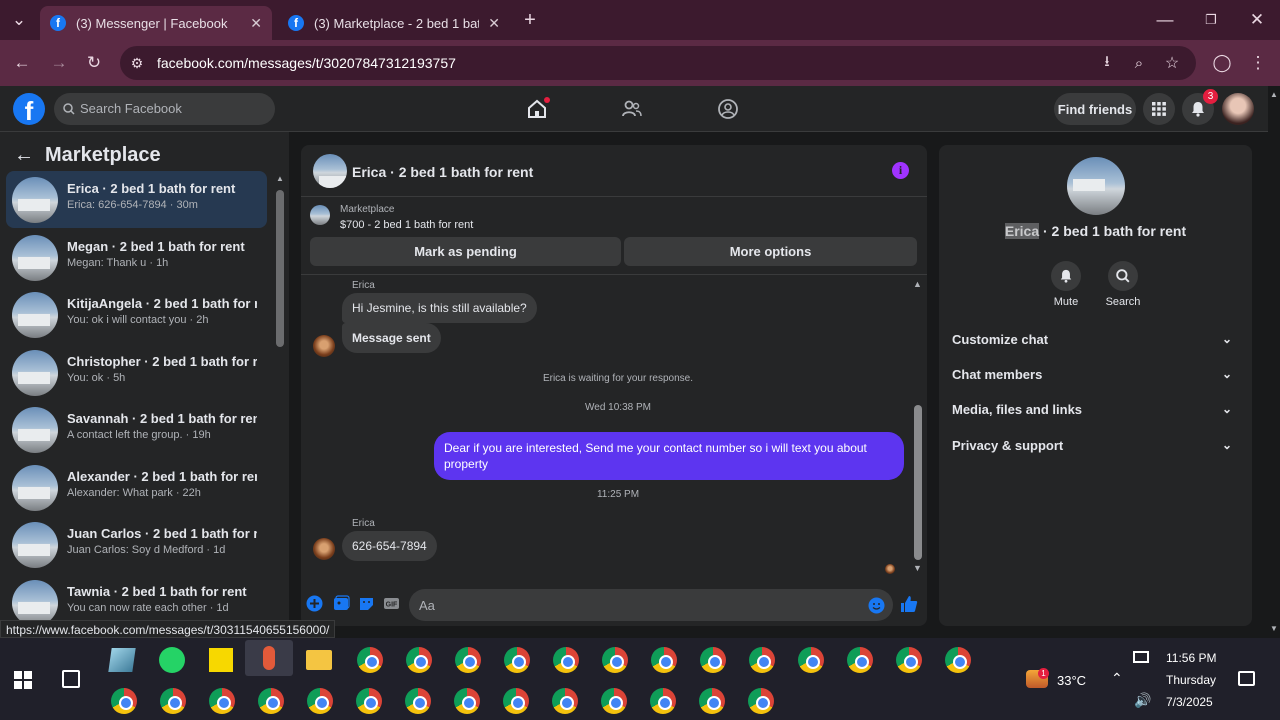 Image resolution: width=1280 pixels, height=720 pixels. What do you see at coordinates (29, 109) in the screenshot?
I see `facebook-logo-icon: f` at bounding box center [29, 109].